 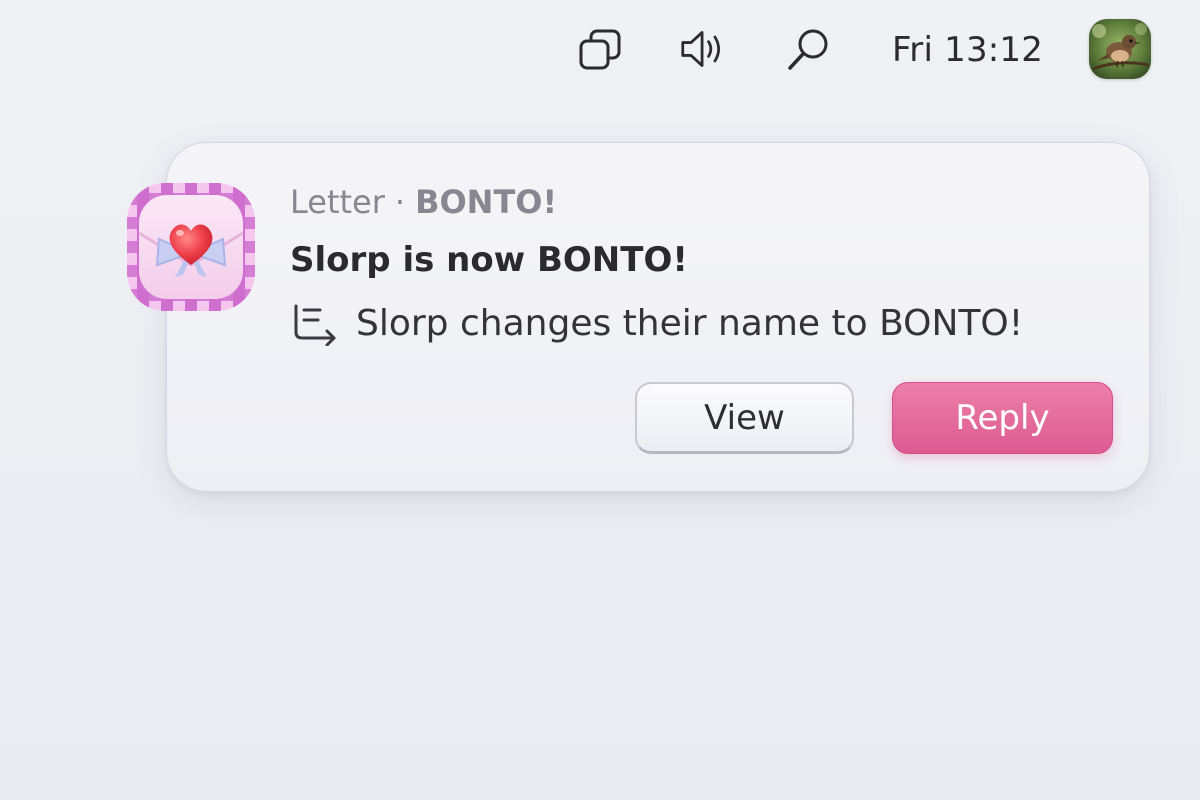 I want to click on sender-name: BONTO!, so click(x=486, y=202).